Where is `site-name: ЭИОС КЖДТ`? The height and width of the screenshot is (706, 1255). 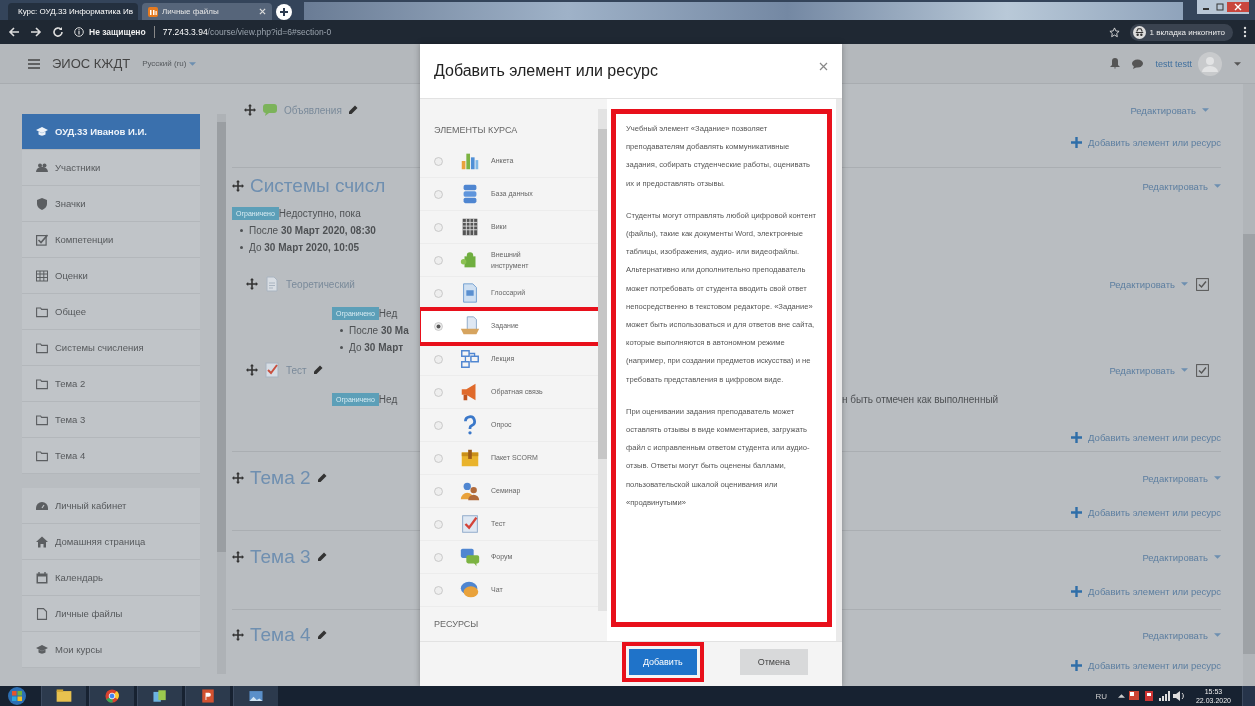
site-name: ЭИОС КЖДТ is located at coordinates (91, 63).